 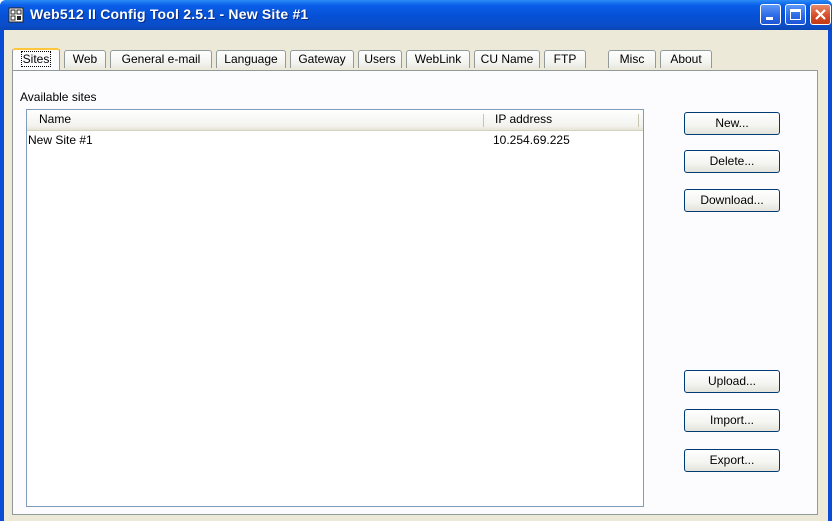 I want to click on tab-language: Language, so click(x=251, y=59).